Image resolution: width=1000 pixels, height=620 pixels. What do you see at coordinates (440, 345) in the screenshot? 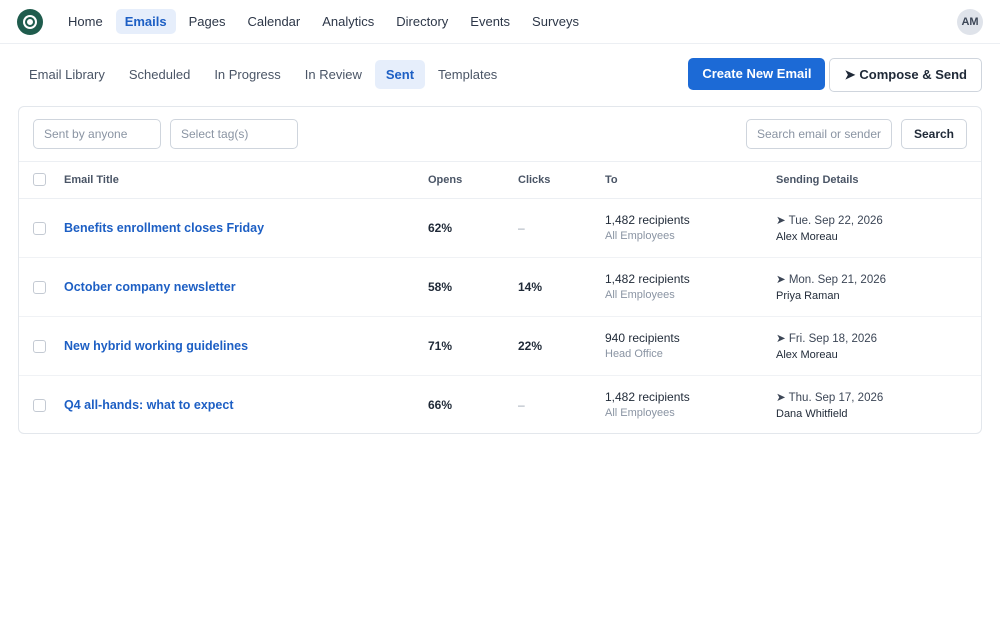
I see `opens-value: 71%` at bounding box center [440, 345].